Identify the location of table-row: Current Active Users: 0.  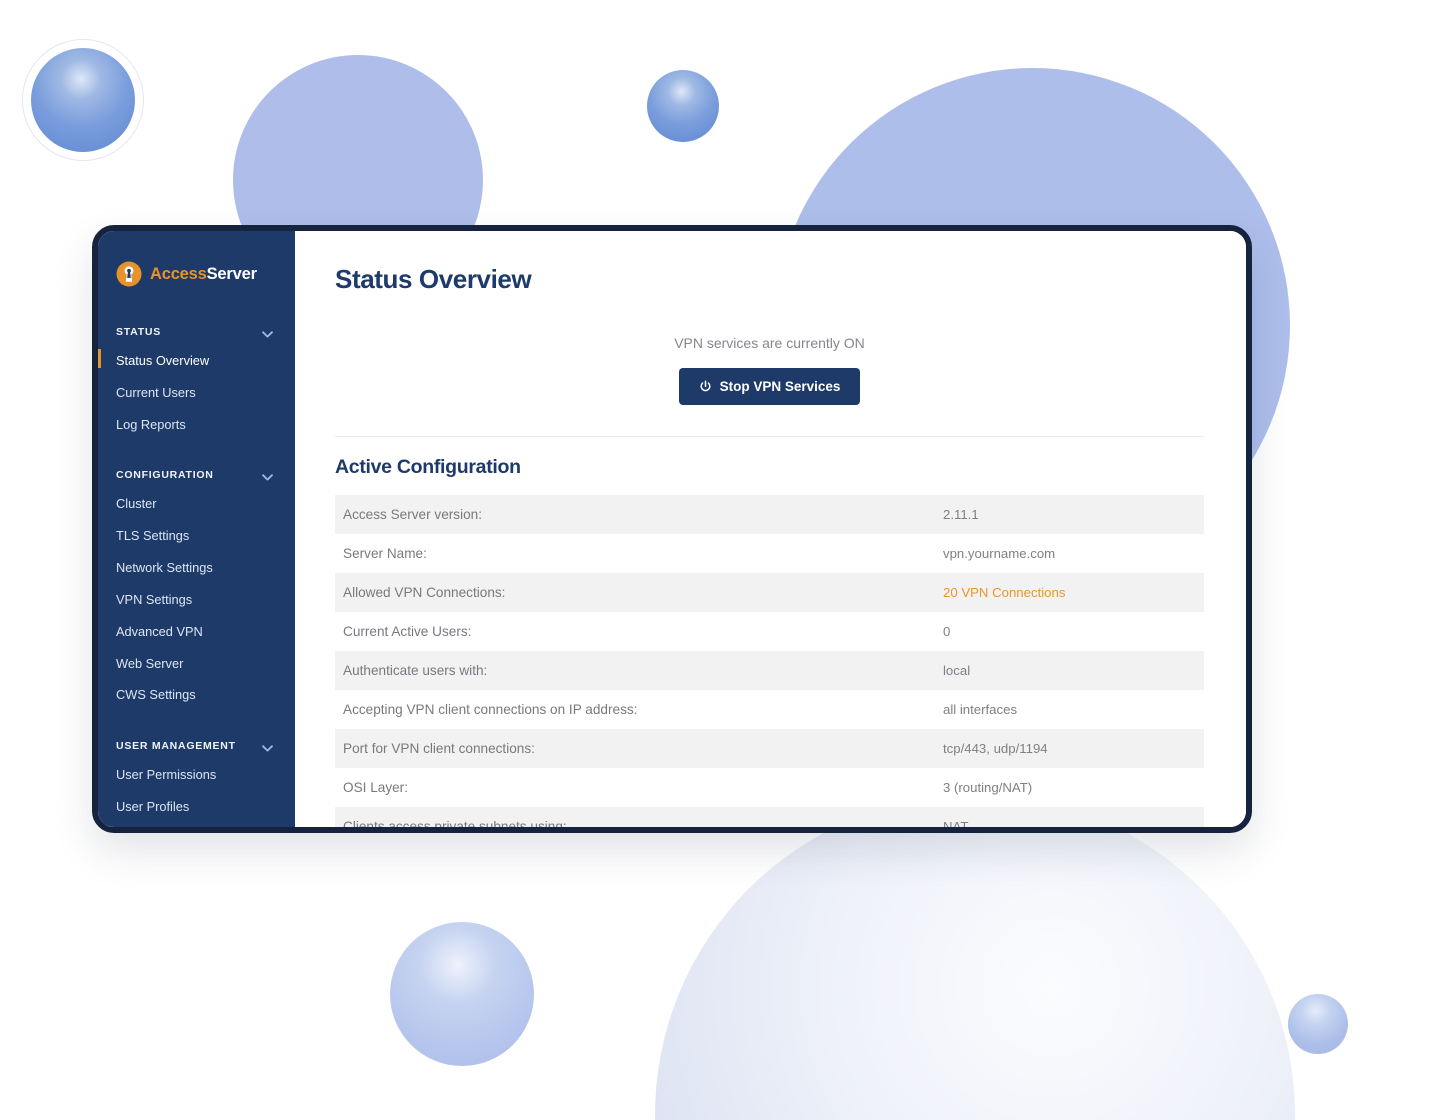
(769, 631).